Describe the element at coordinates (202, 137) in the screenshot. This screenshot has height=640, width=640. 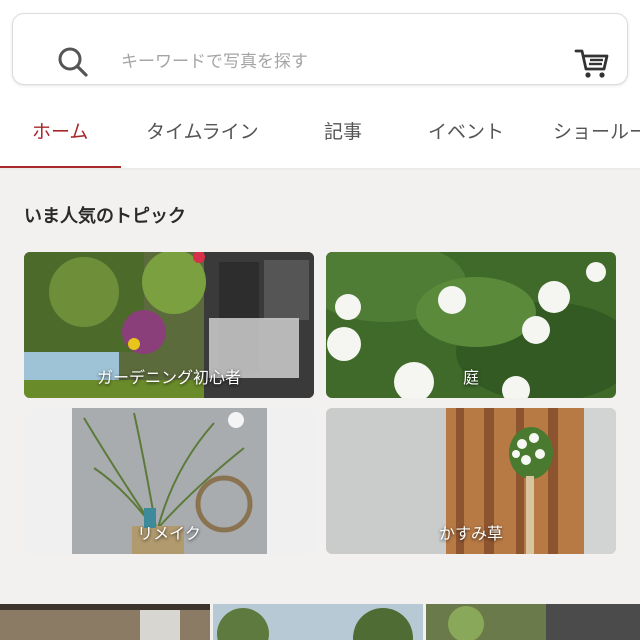
I see `tab-timeline: タイムライン` at that location.